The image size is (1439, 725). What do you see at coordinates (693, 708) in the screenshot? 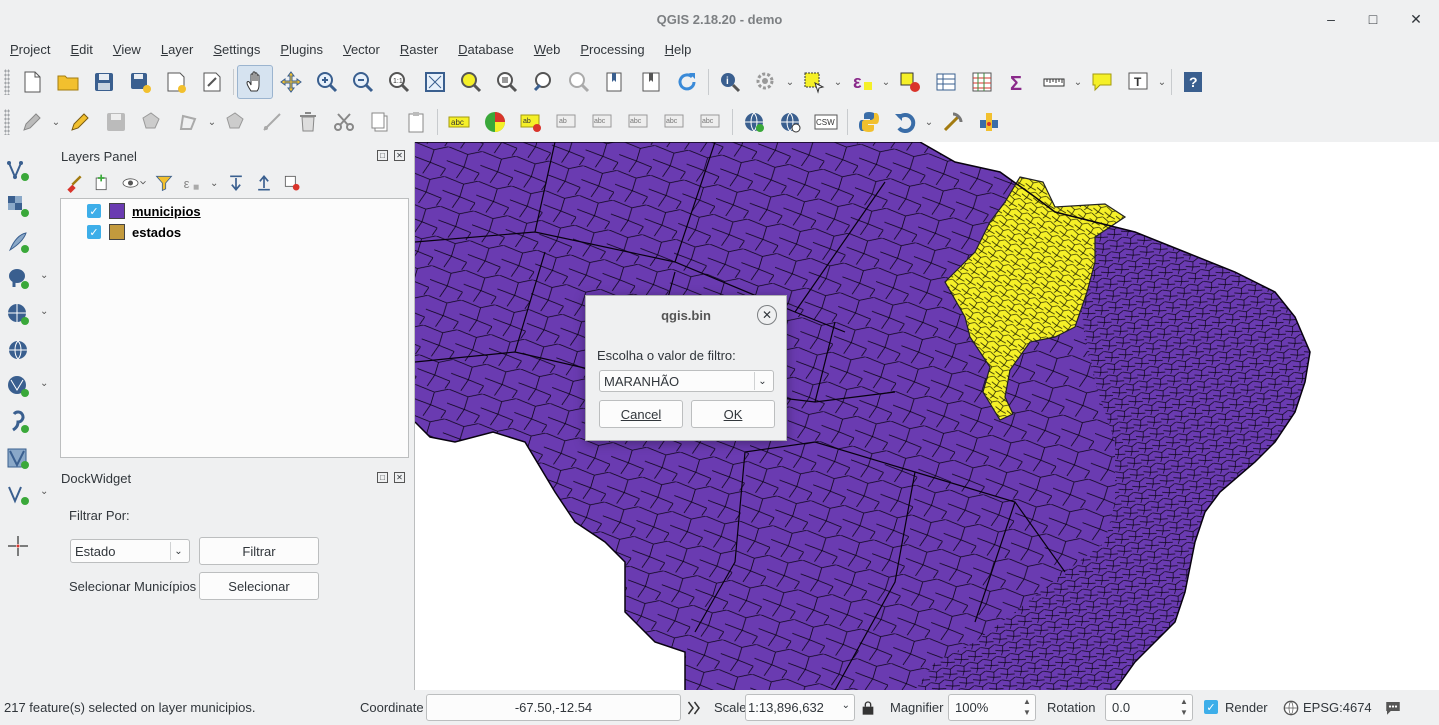
I see `extents-toggle-icon` at bounding box center [693, 708].